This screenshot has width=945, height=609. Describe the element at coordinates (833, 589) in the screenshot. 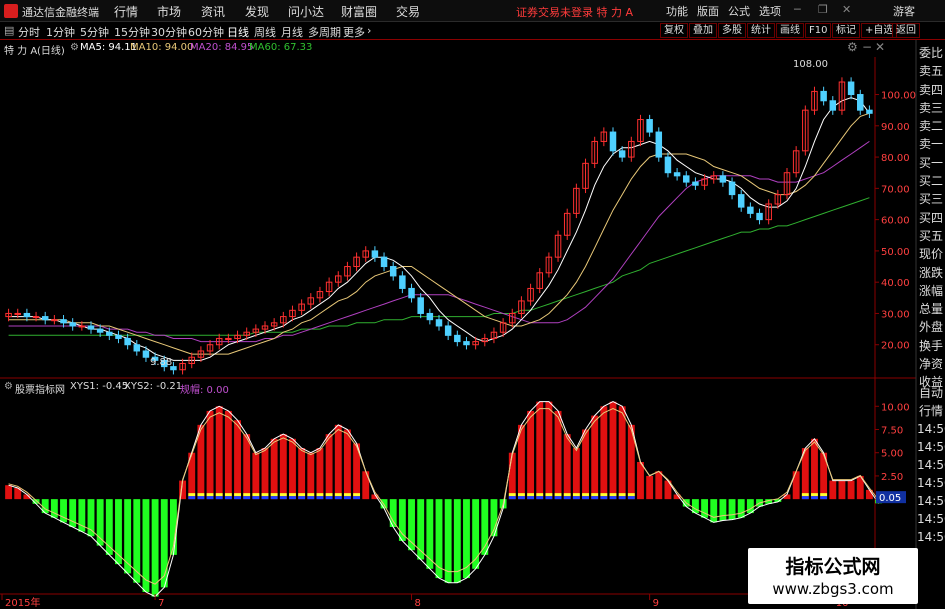

I see `watermark-url: www.zbgs3.com` at that location.